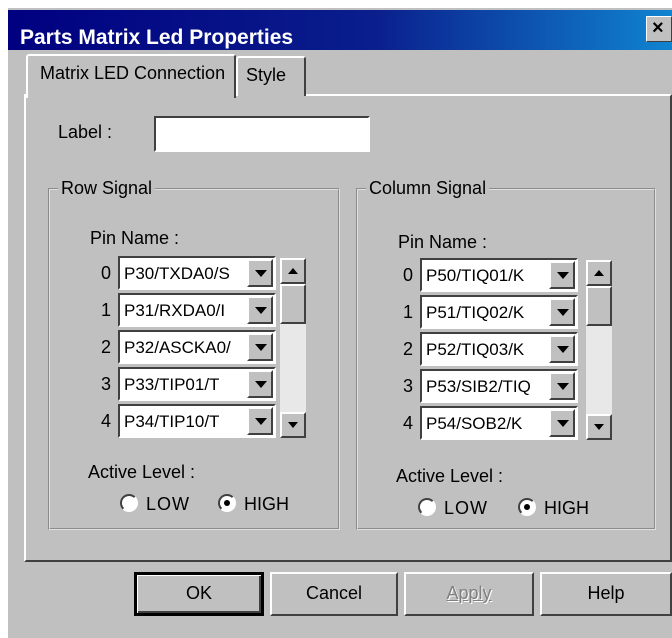 Image resolution: width=672 pixels, height=638 pixels. Describe the element at coordinates (133, 73) in the screenshot. I see `tab-label: Matrix LED Connection` at that location.